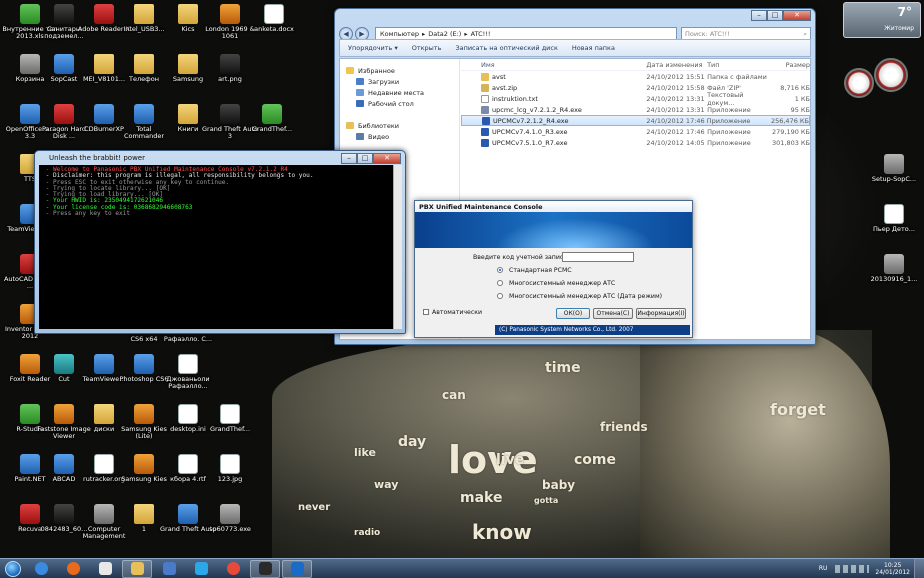  I want to click on system-tray: RU 10:25 24/01/2012, so click(871, 568).